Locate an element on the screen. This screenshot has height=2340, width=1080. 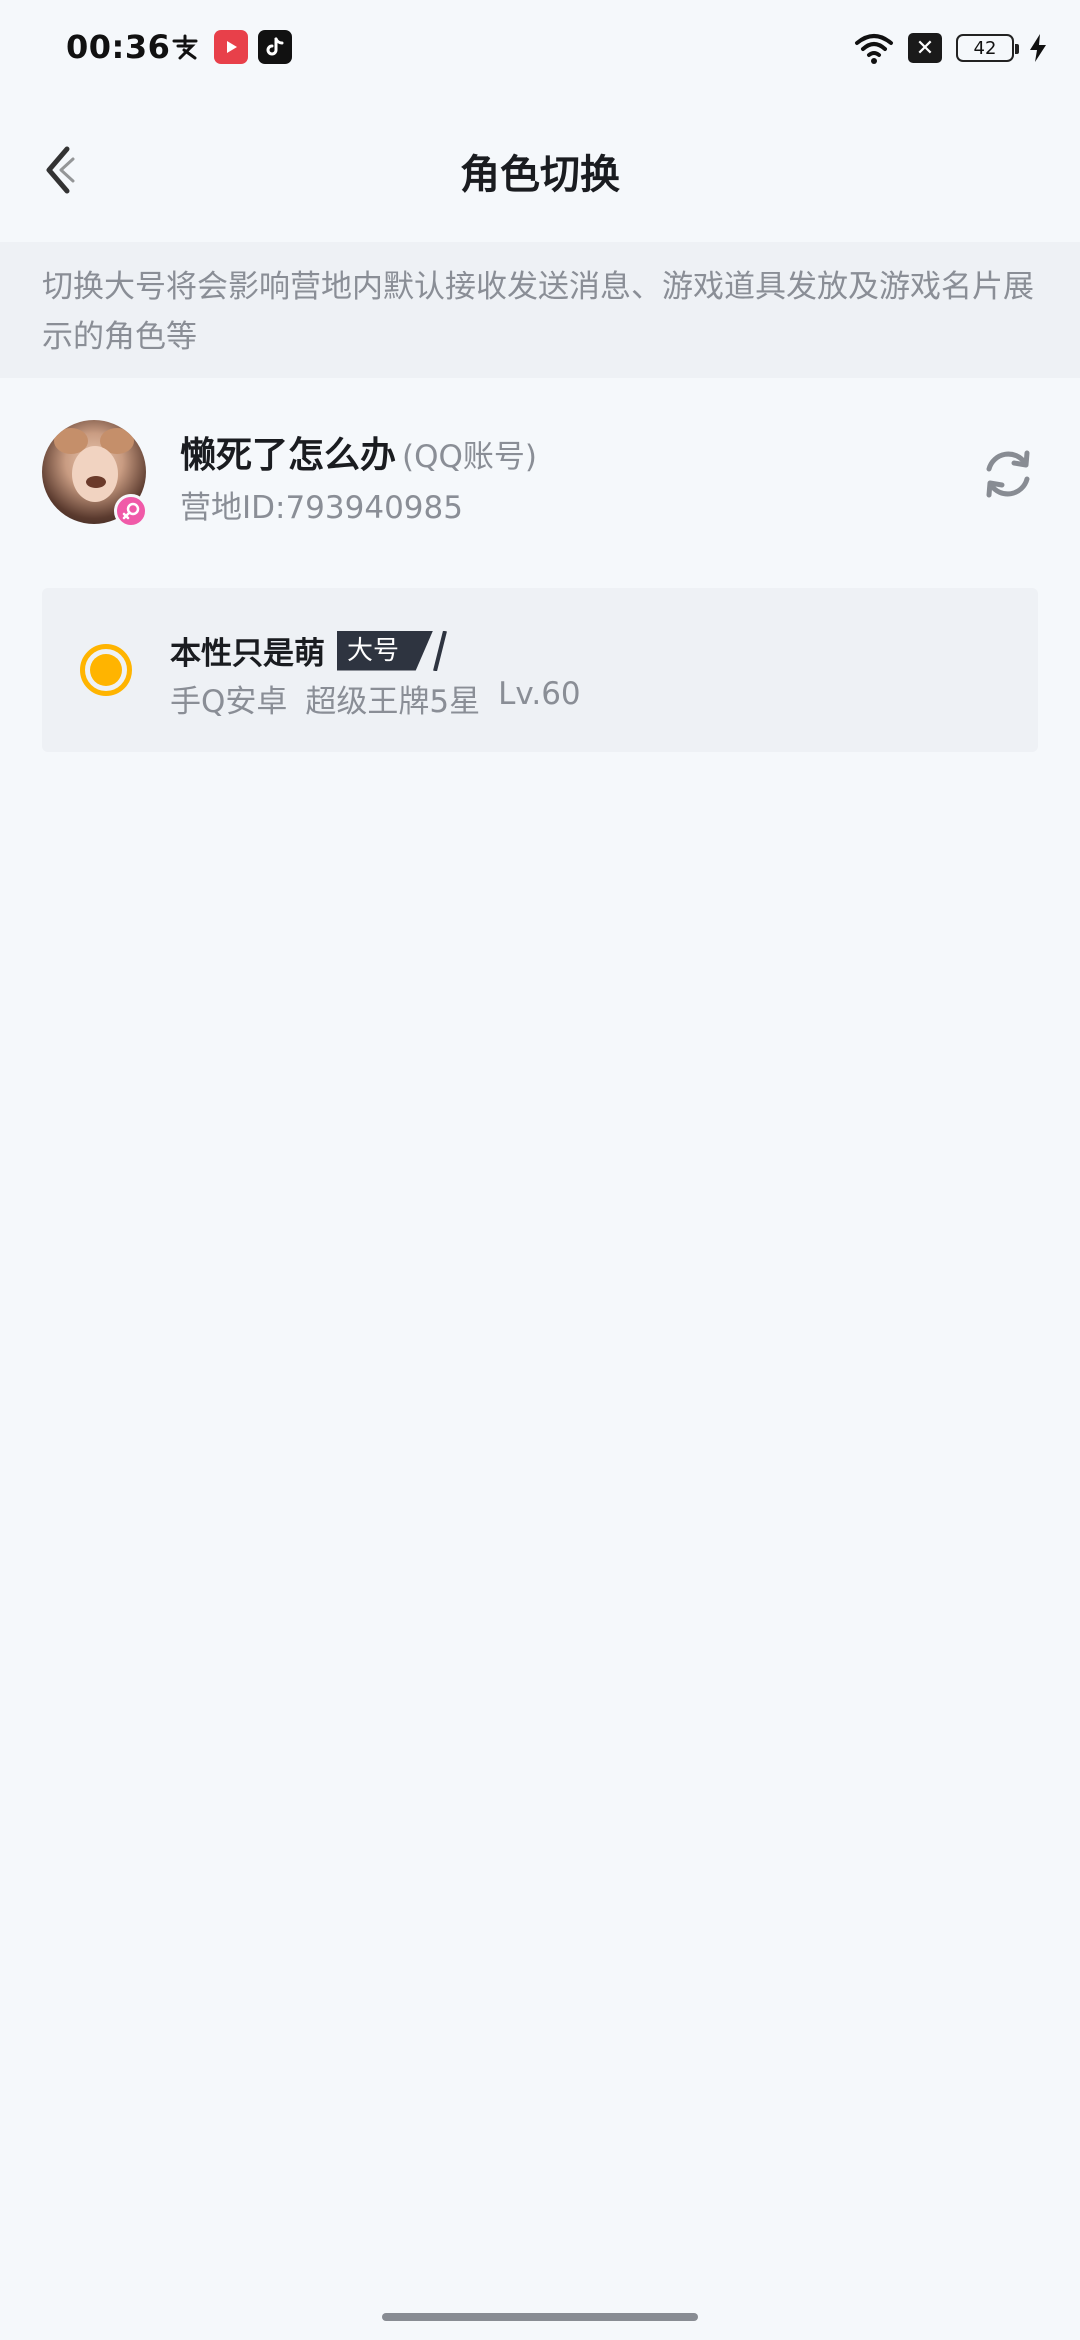
tiktok-icon is located at coordinates (275, 47).